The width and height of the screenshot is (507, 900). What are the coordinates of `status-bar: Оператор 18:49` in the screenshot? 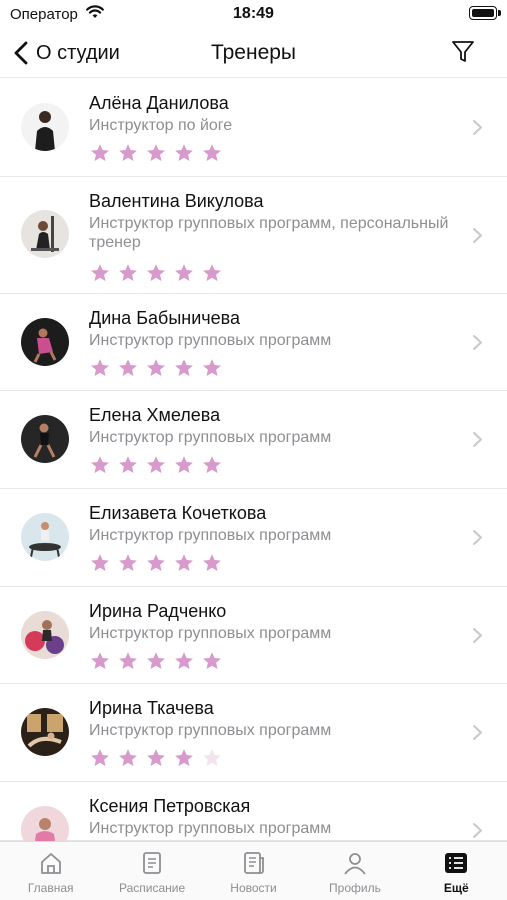 It's located at (253, 15).